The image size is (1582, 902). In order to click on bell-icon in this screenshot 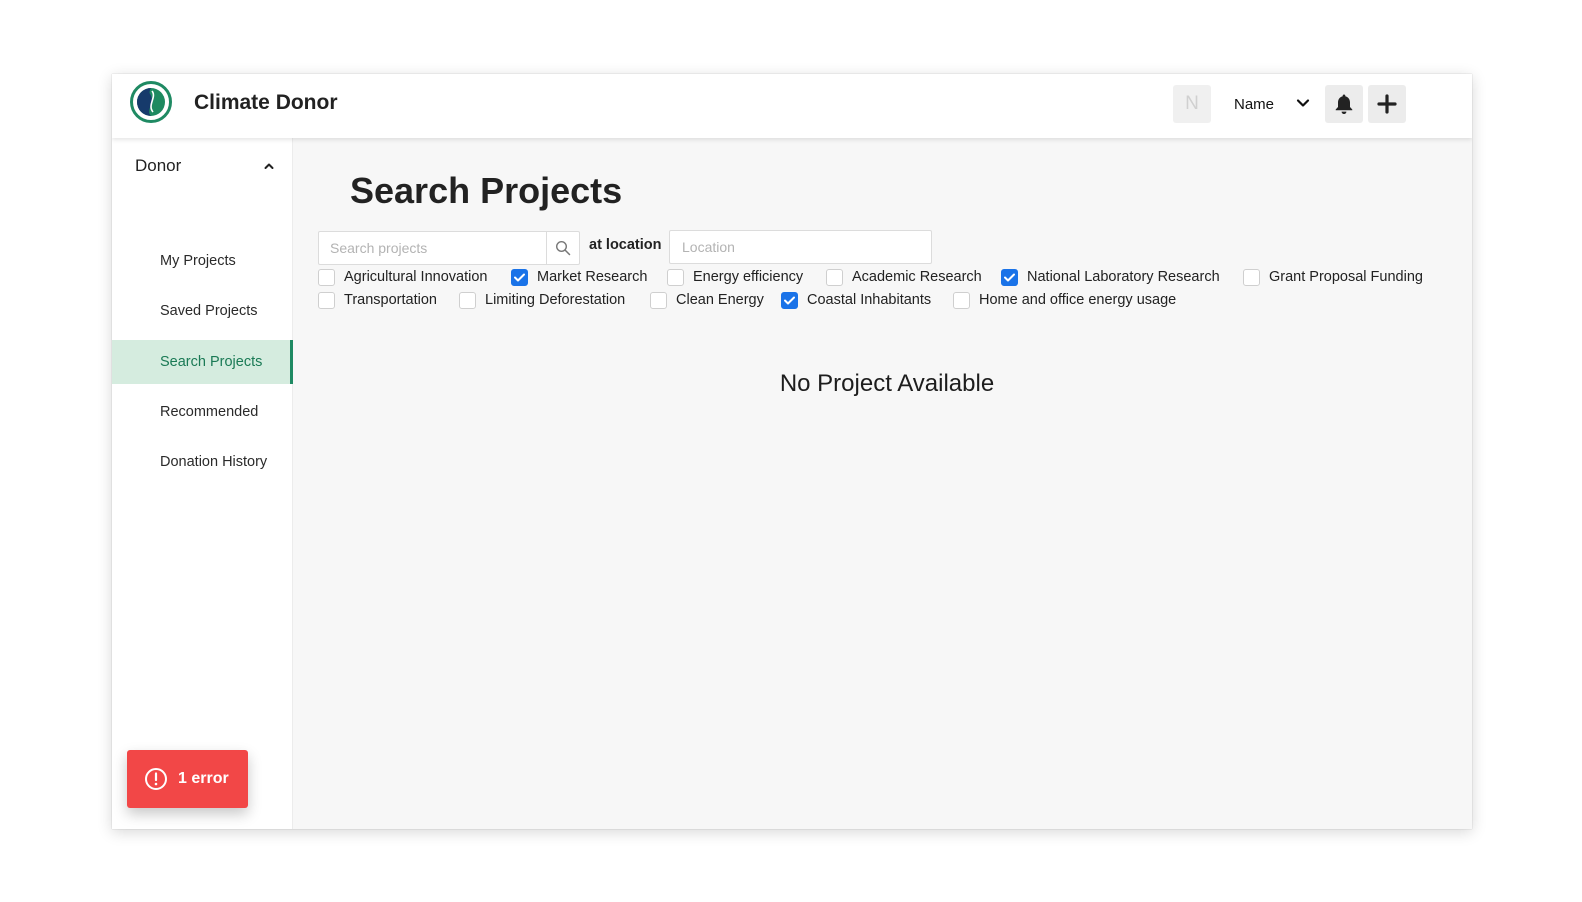, I will do `click(1344, 104)`.